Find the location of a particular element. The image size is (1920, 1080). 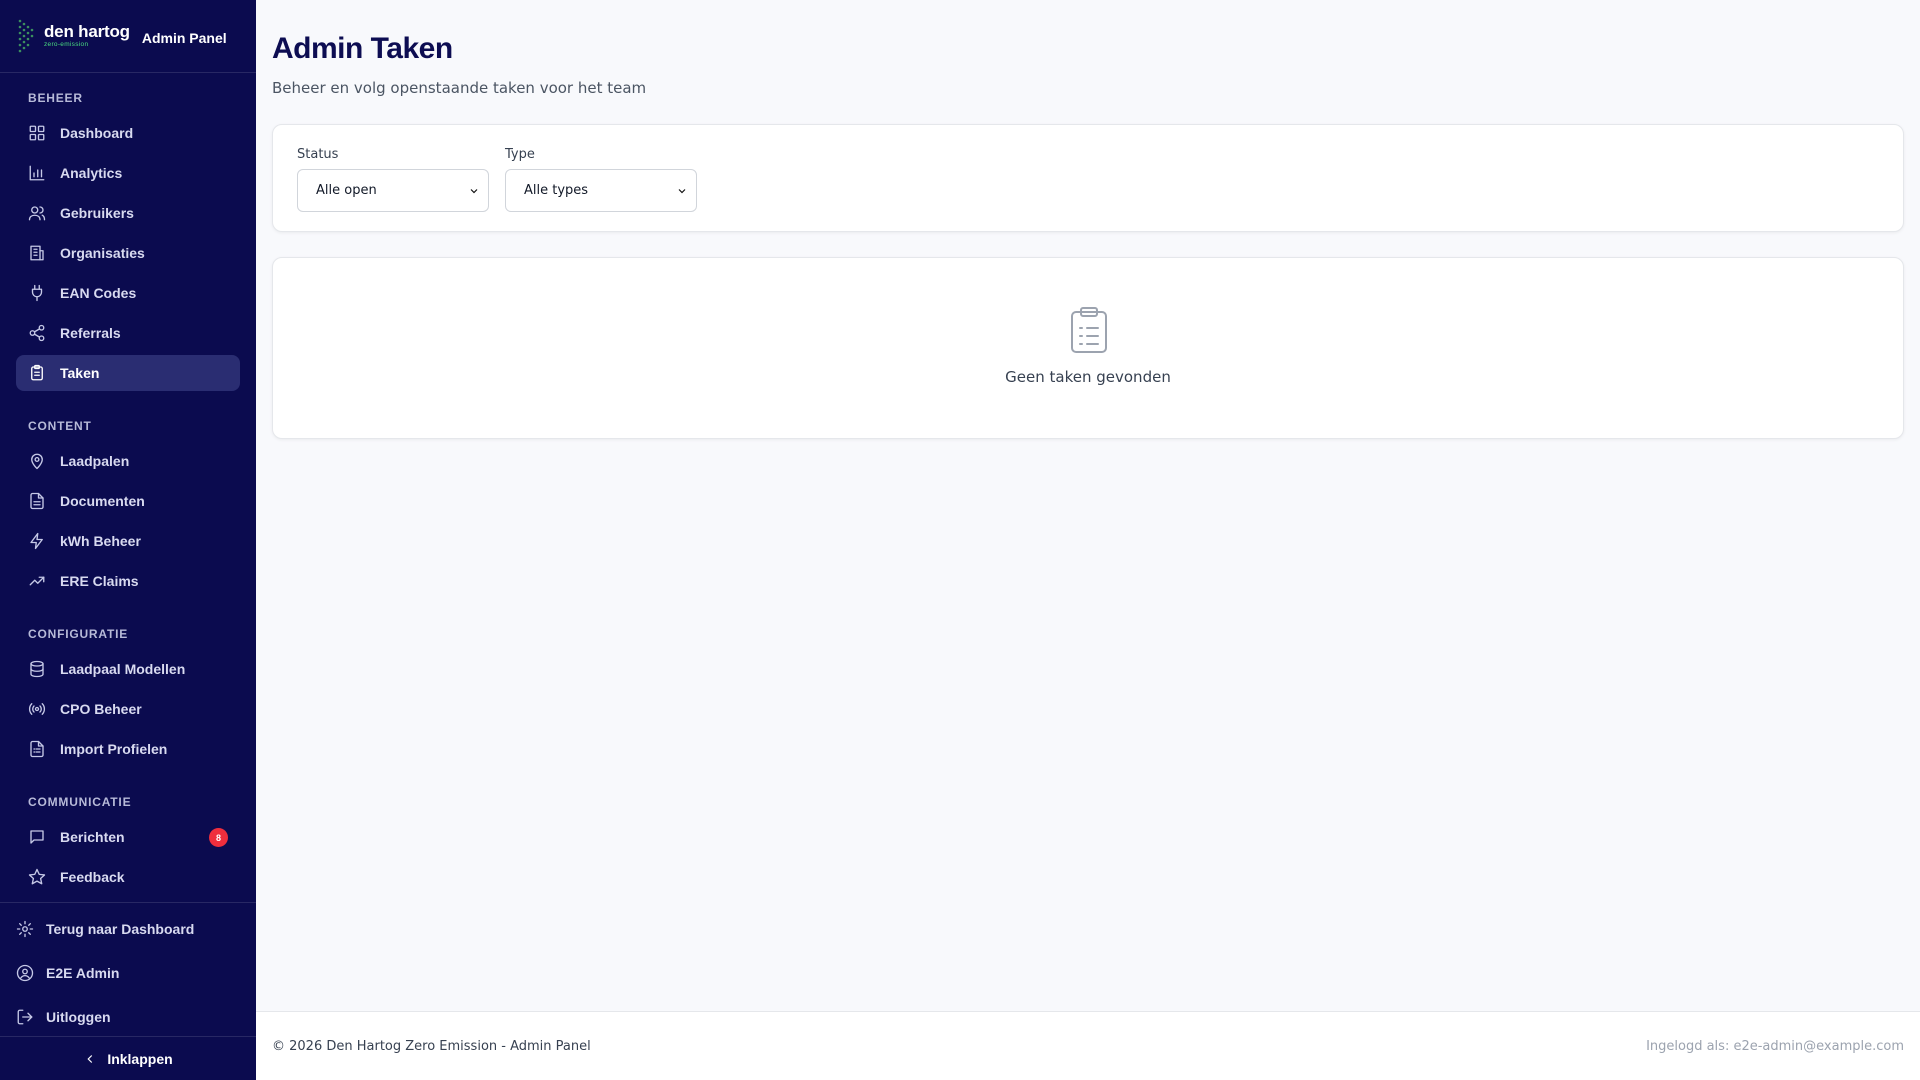

user-name-label: E2E Admin is located at coordinates (83, 973).